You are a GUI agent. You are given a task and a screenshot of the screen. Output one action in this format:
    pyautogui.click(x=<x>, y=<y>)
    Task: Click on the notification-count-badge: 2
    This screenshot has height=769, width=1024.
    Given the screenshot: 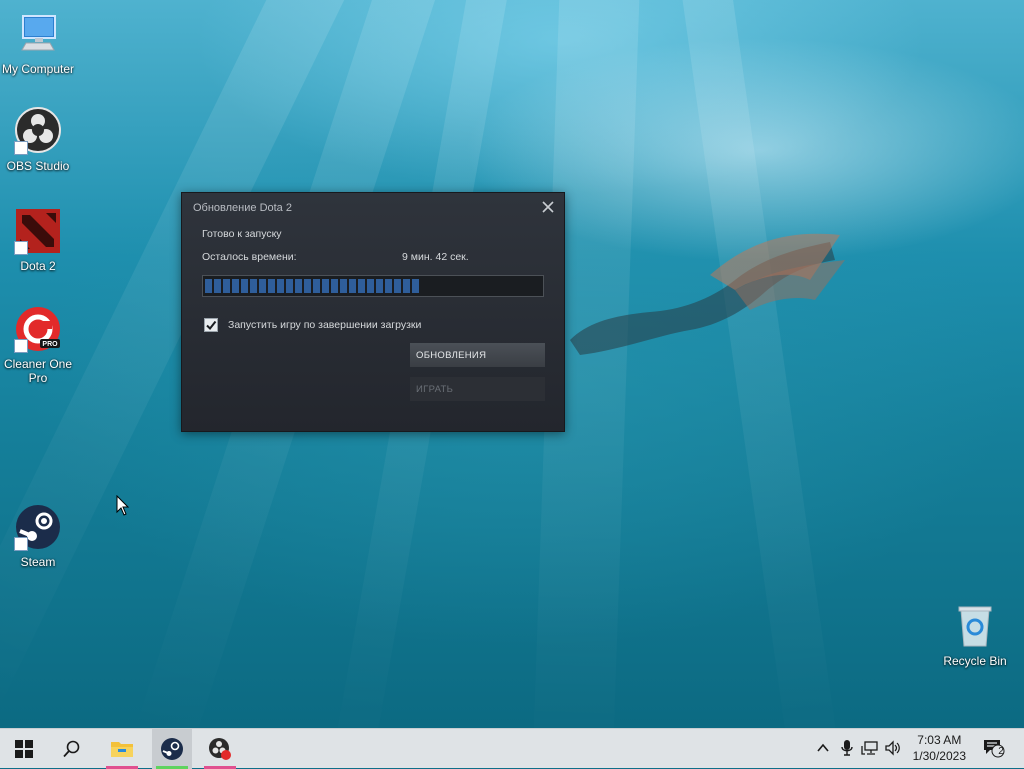 What is the action you would take?
    pyautogui.click(x=1001, y=751)
    